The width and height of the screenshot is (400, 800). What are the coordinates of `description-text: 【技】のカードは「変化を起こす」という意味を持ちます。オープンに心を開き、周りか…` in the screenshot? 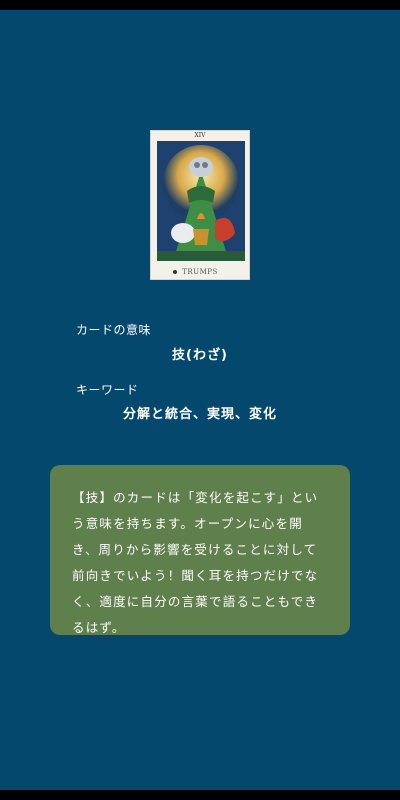 It's located at (195, 562).